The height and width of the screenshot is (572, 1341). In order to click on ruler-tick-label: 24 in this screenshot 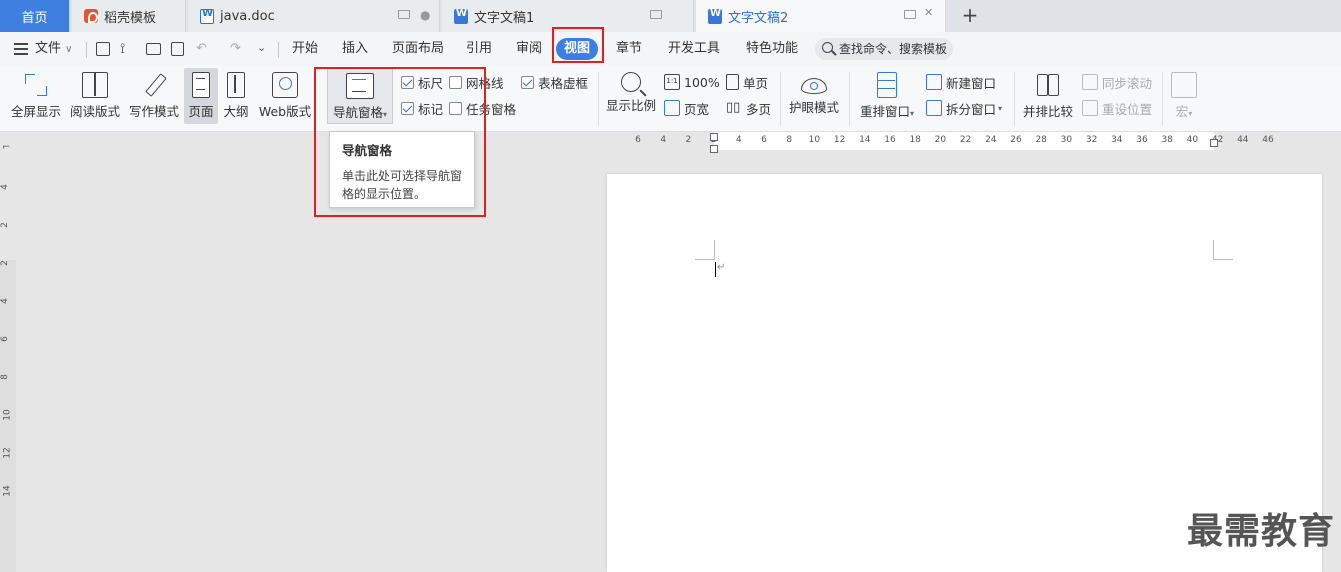, I will do `click(991, 140)`.